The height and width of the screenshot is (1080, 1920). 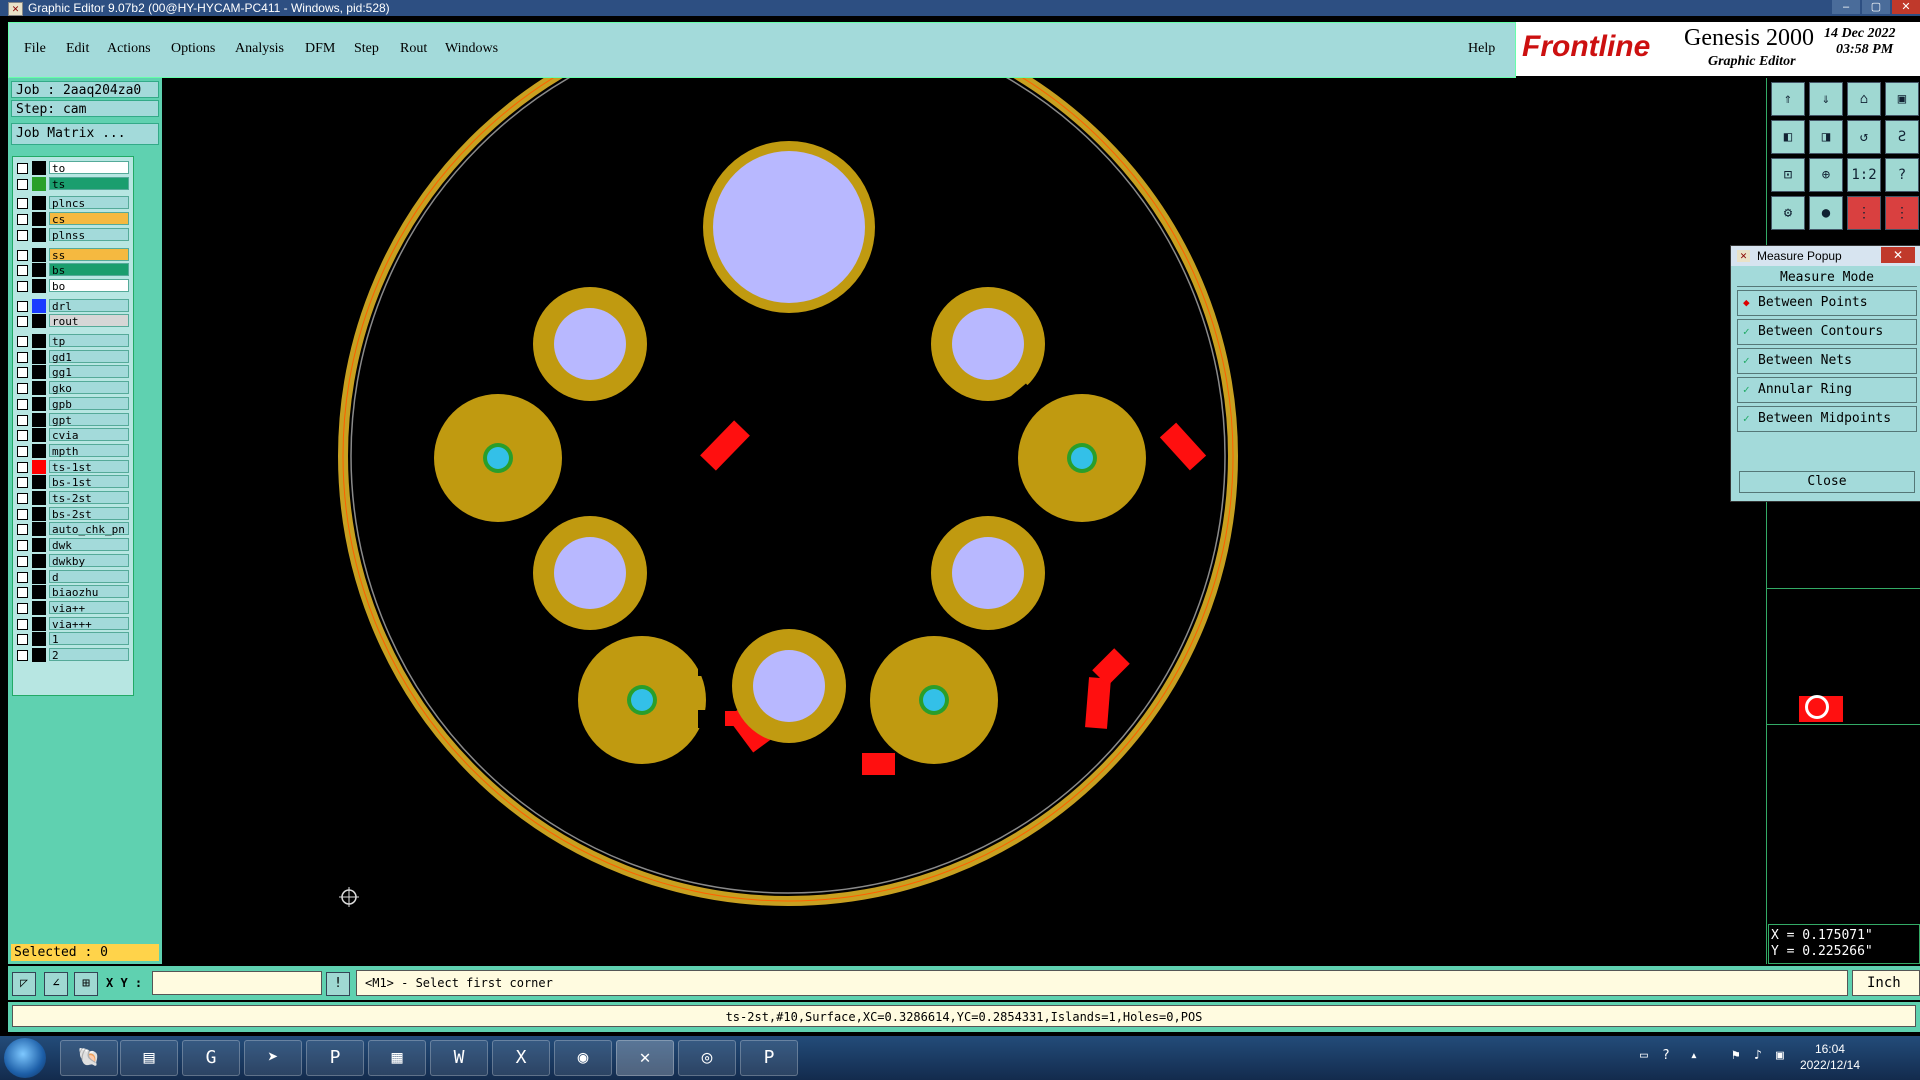 What do you see at coordinates (338, 984) in the screenshot?
I see `warning-icon: !` at bounding box center [338, 984].